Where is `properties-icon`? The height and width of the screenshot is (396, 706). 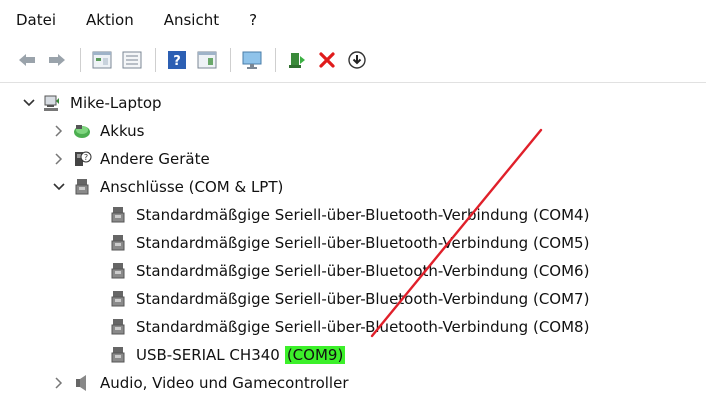 properties-icon is located at coordinates (102, 60).